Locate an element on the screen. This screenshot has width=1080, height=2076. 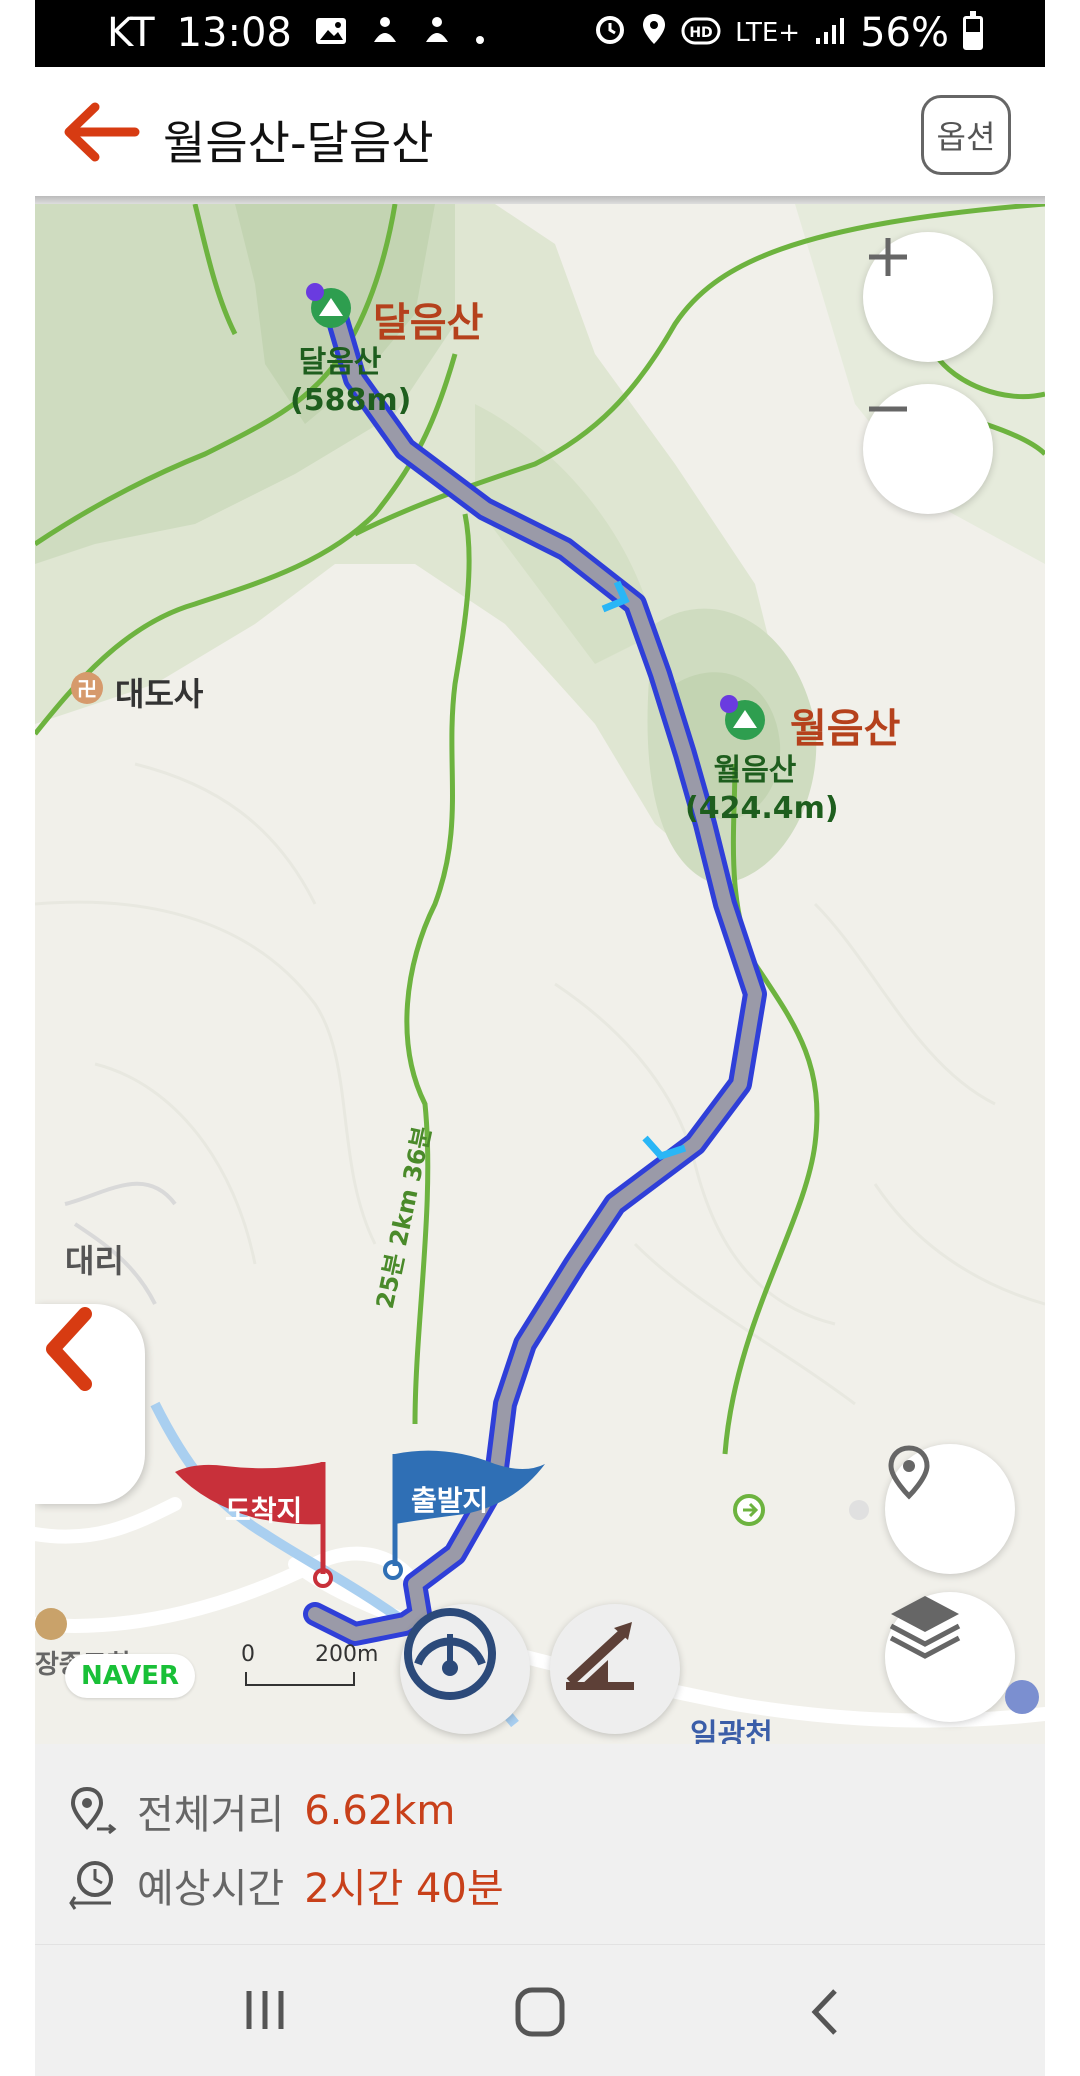
zoom-in-icon is located at coordinates (888, 257).